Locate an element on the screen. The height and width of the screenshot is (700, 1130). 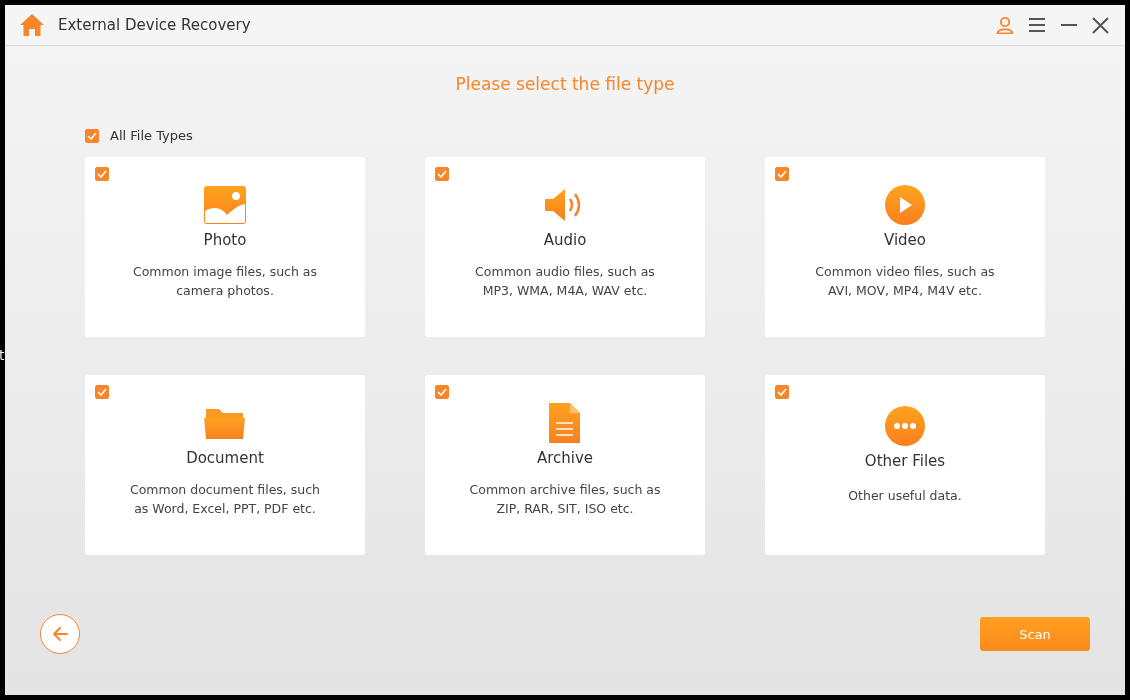
play-icon is located at coordinates (905, 205).